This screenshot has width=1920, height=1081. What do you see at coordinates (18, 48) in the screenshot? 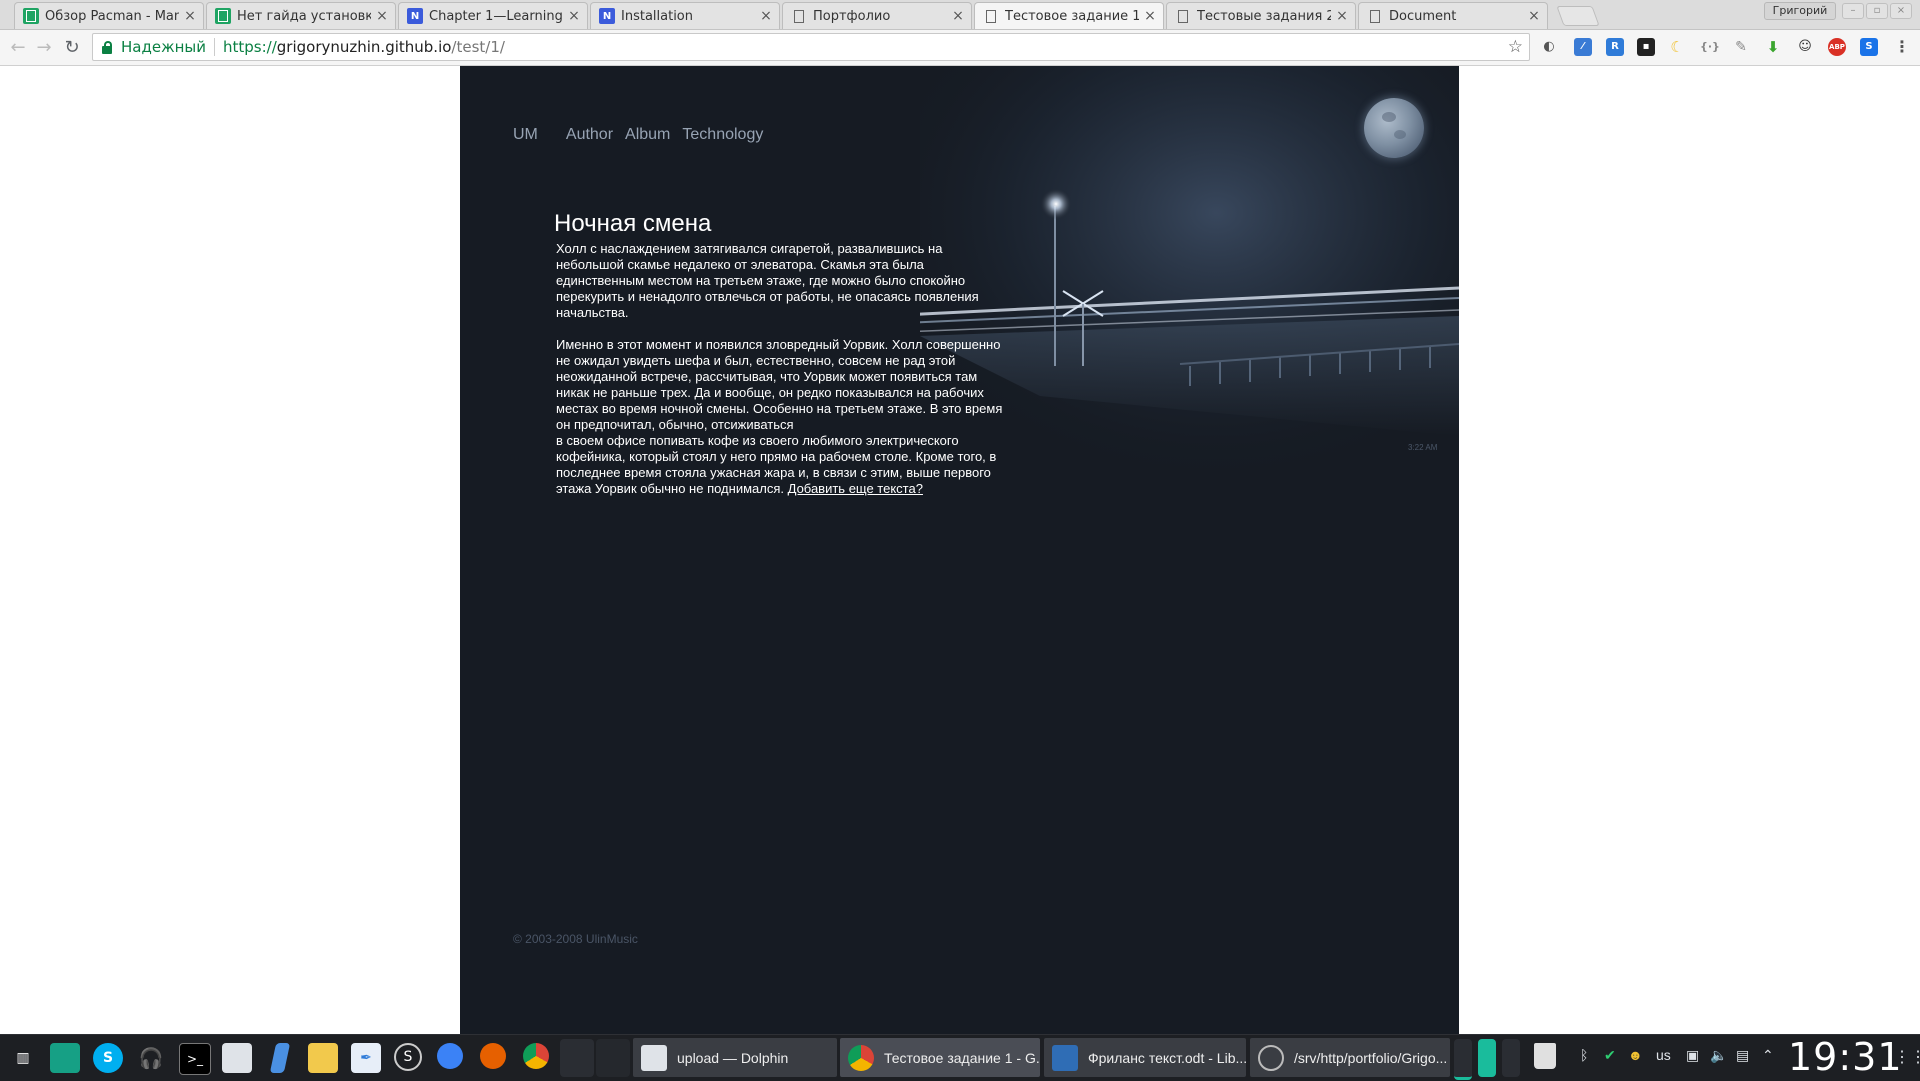
I see `back-arrow-icon: ←` at bounding box center [18, 48].